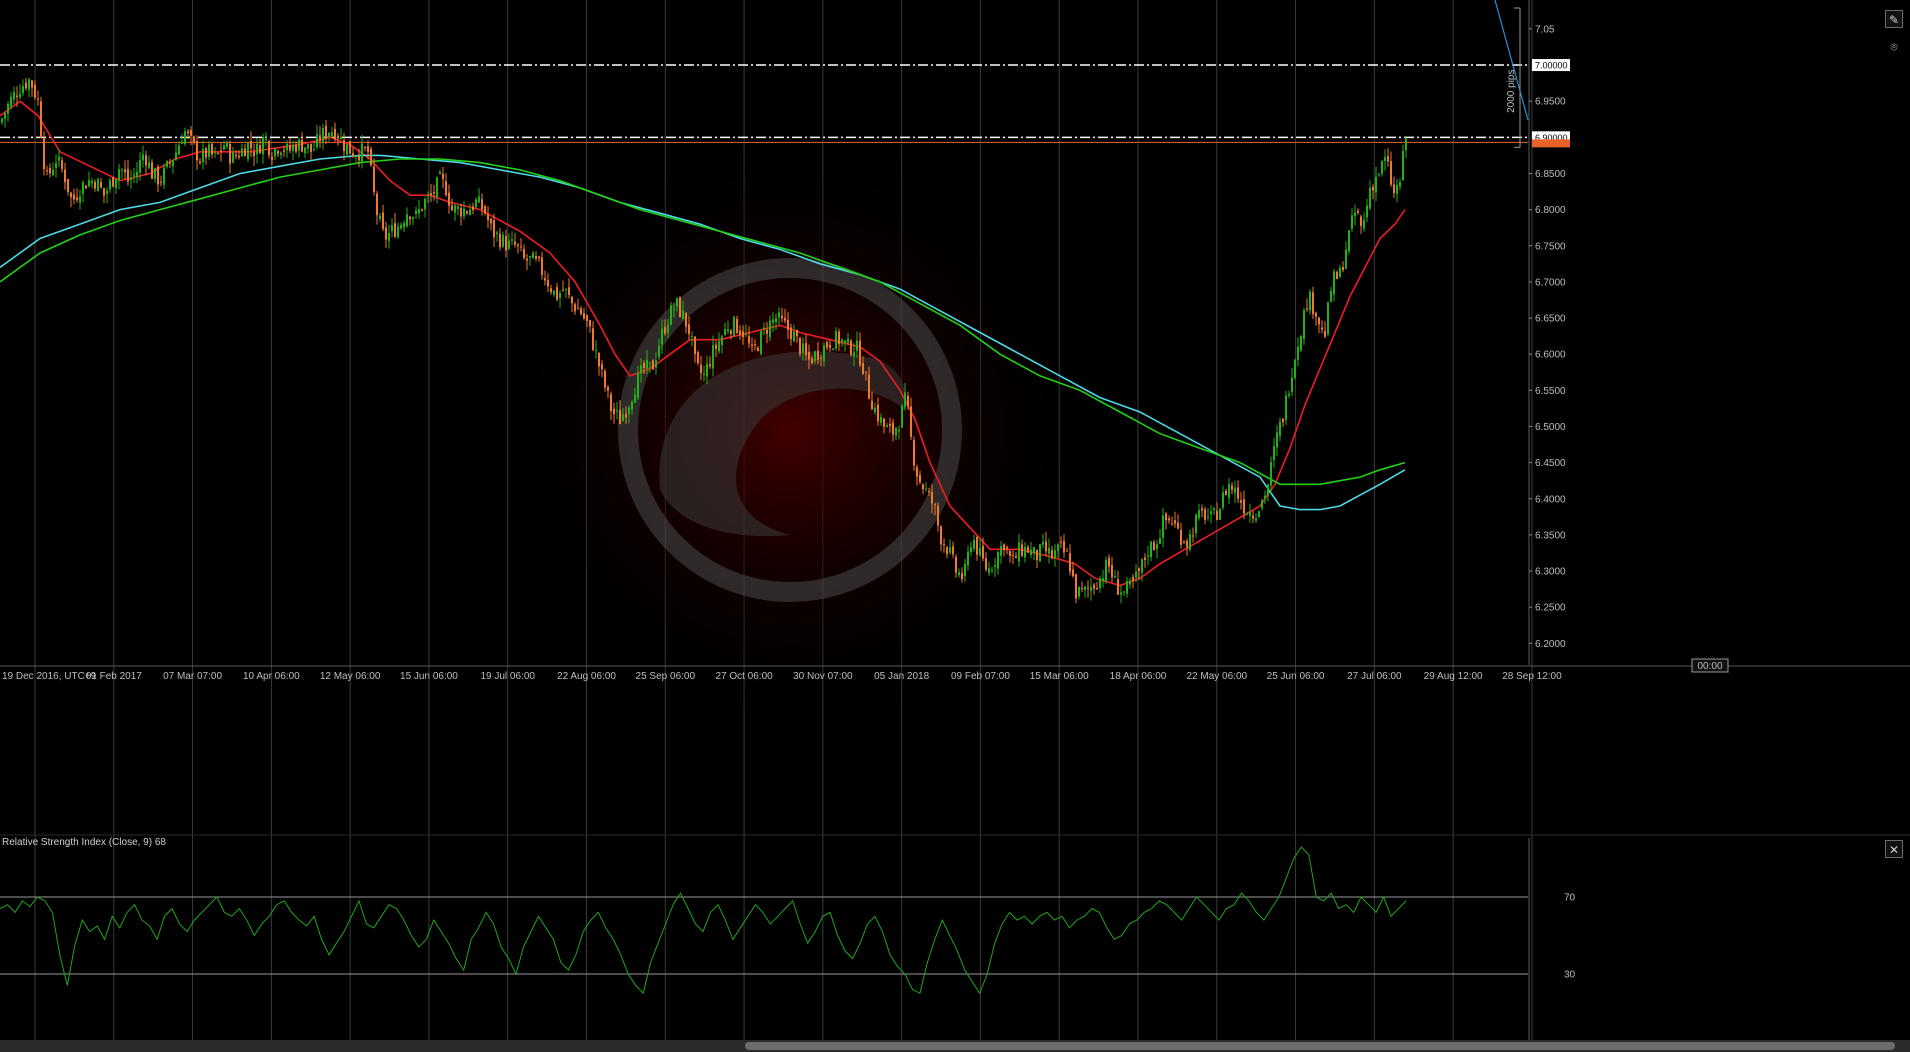  I want to click on close-panel-icon: ✕, so click(1894, 849).